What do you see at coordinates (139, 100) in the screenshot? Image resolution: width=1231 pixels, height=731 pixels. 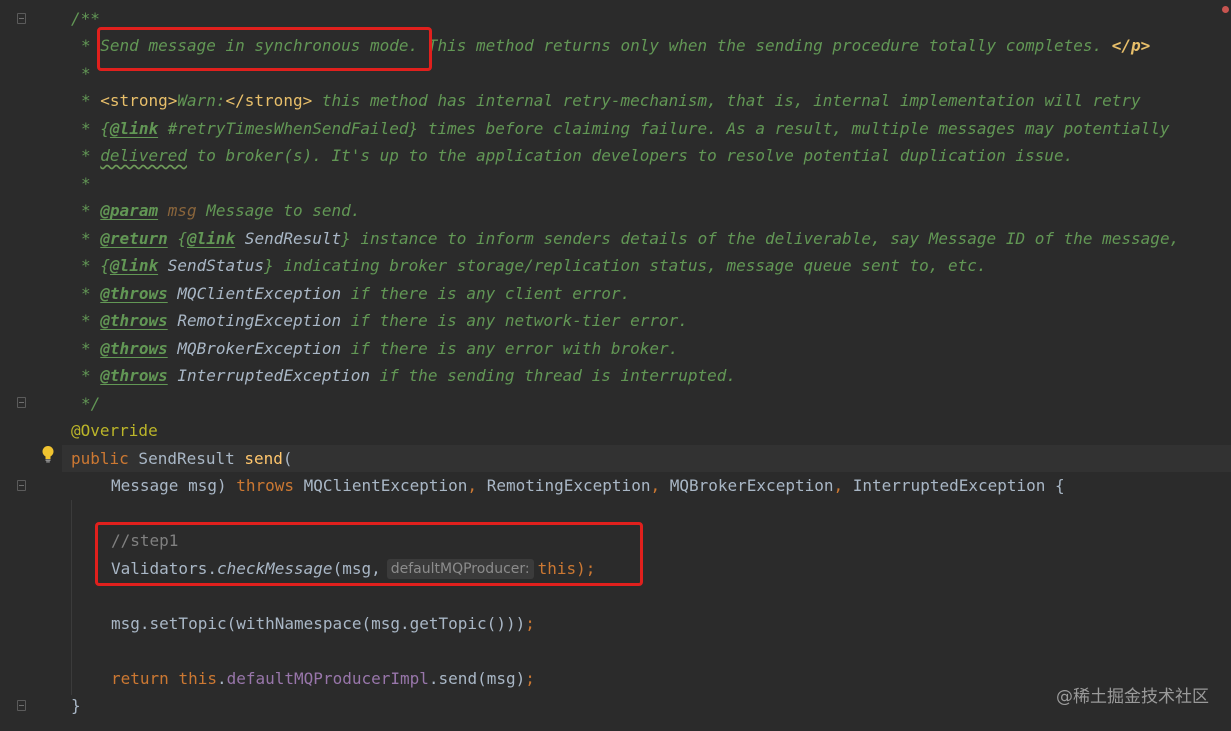 I see `doc-html-tag: <strong>` at bounding box center [139, 100].